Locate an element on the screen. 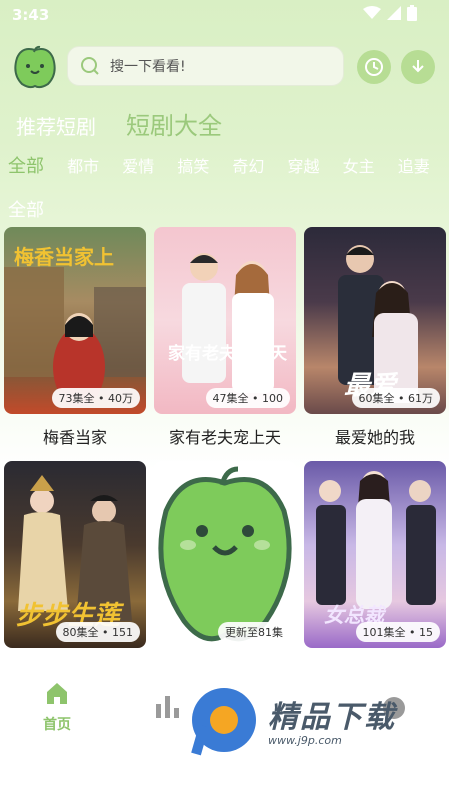  category-bar: 全部 都市 爱情 搞笑 奇幻 穿越 女主 追妻 is located at coordinates (228, 166).